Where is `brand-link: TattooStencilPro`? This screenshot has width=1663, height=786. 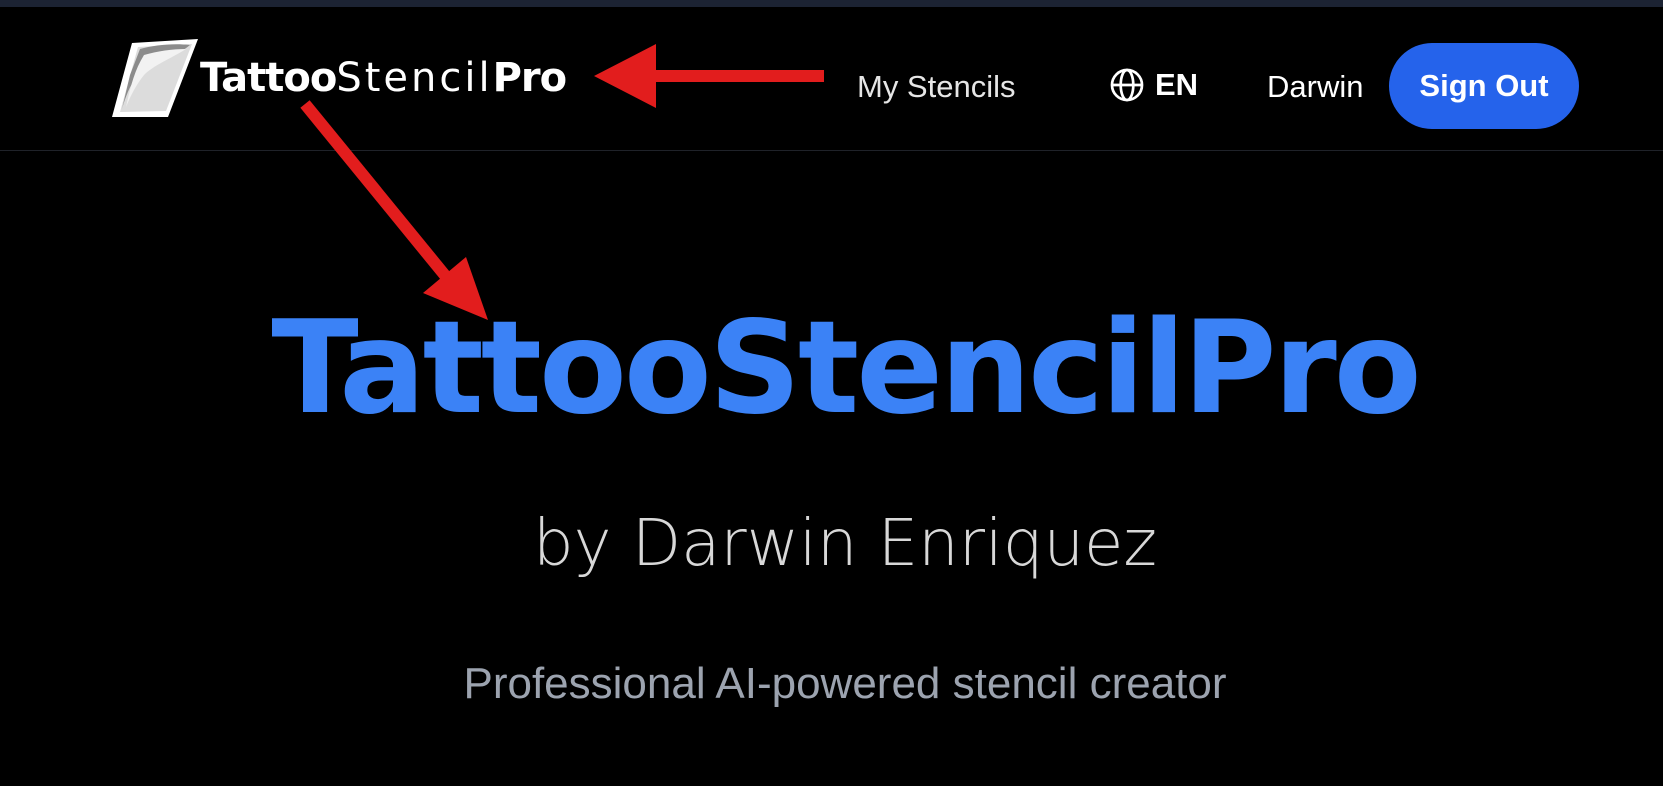 brand-link: TattooStencilPro is located at coordinates (339, 78).